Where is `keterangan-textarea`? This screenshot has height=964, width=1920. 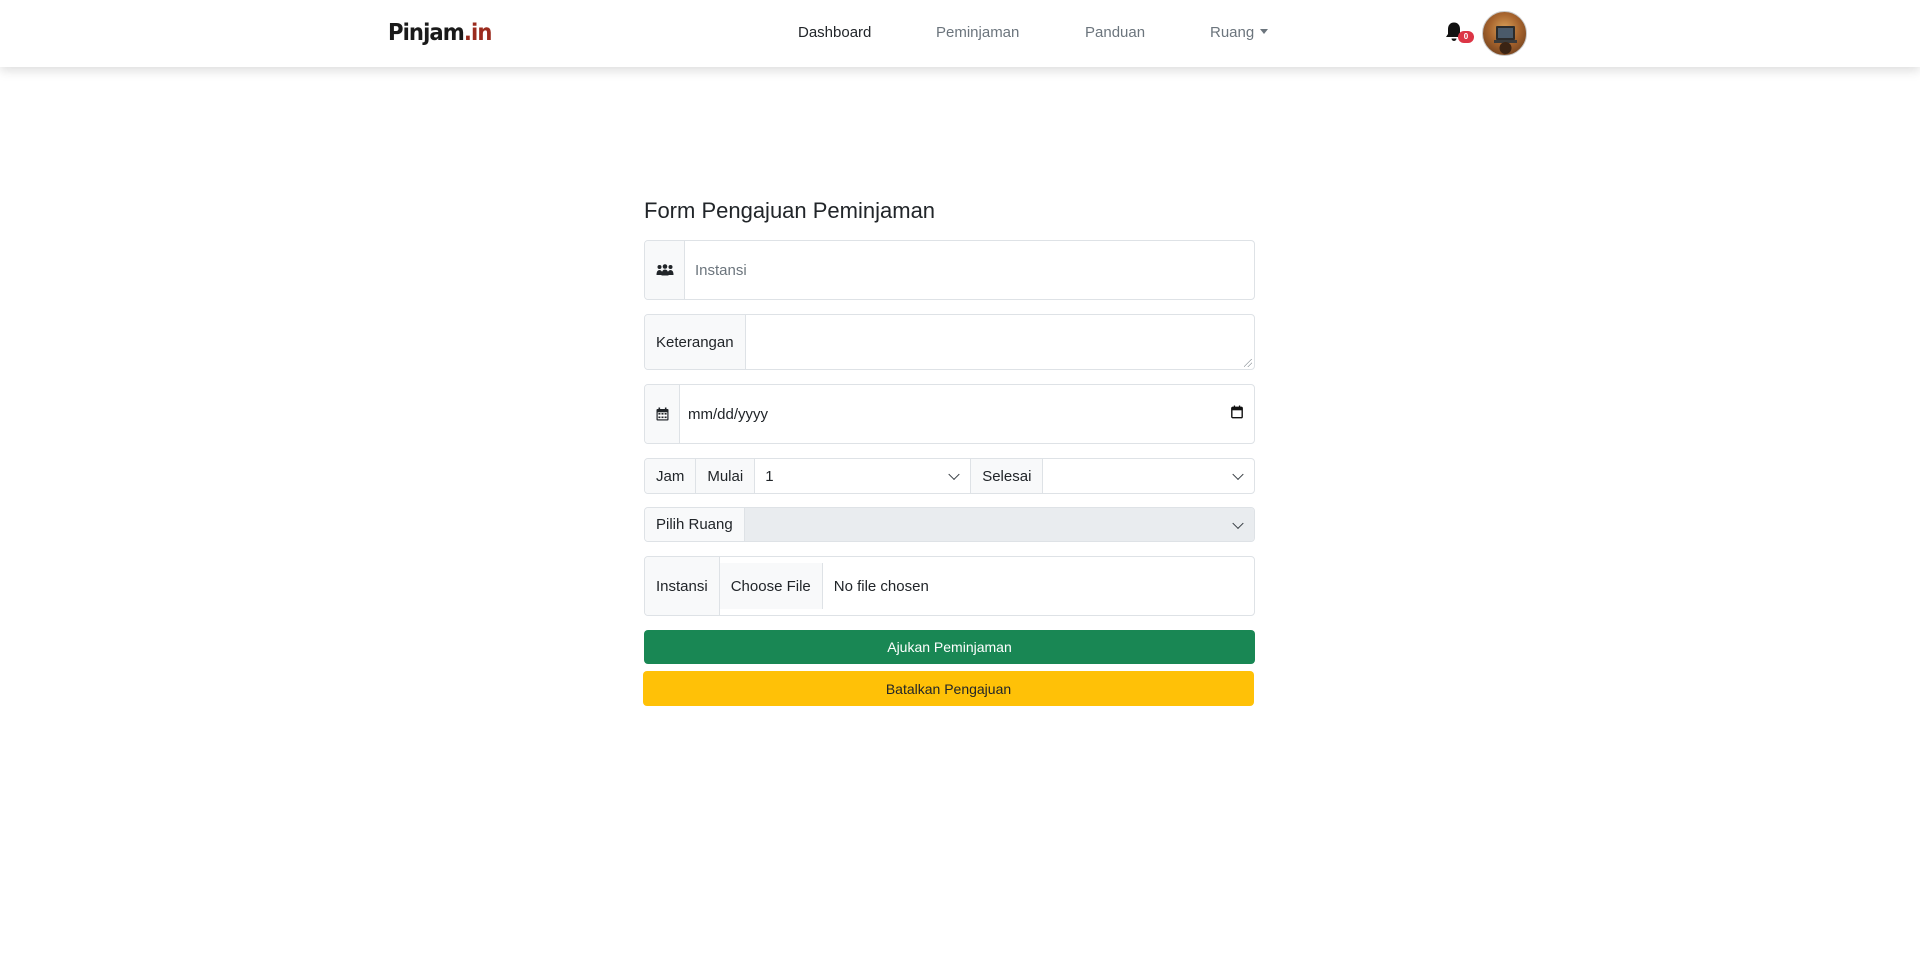 keterangan-textarea is located at coordinates (1000, 342).